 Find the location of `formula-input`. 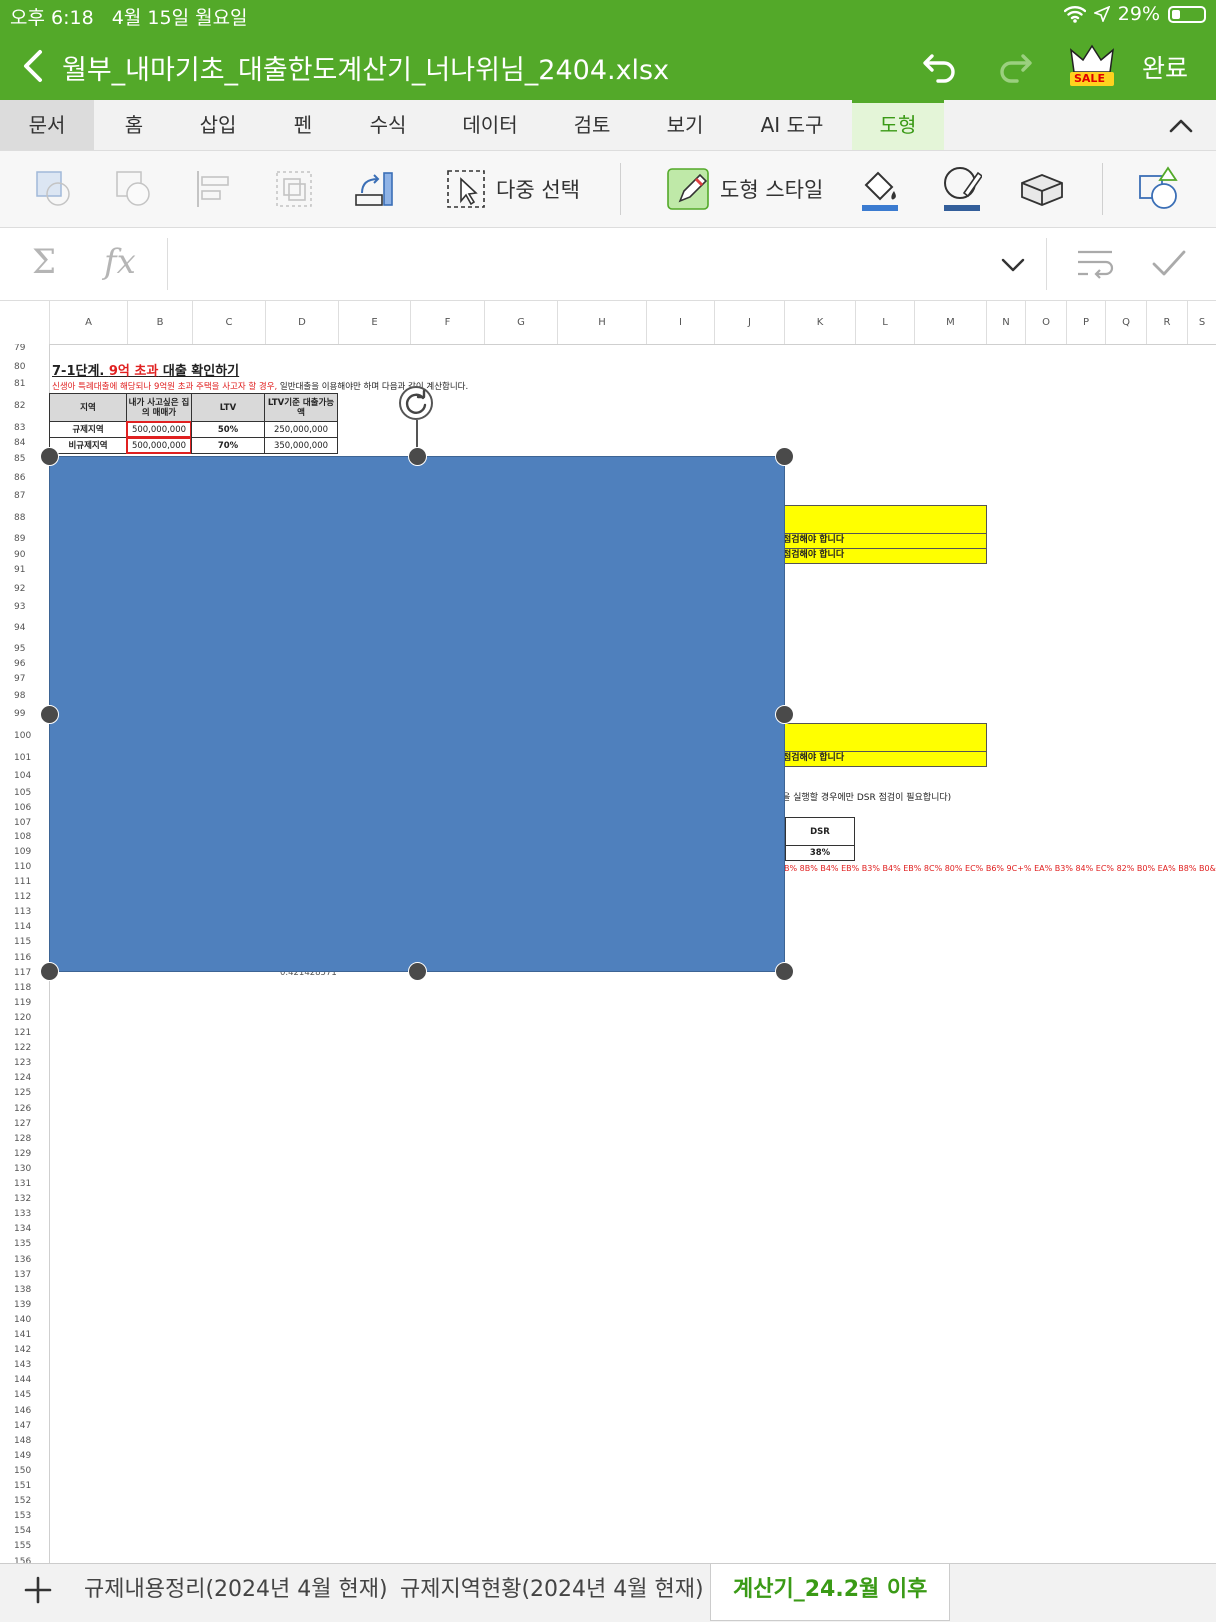

formula-input is located at coordinates (580, 264).